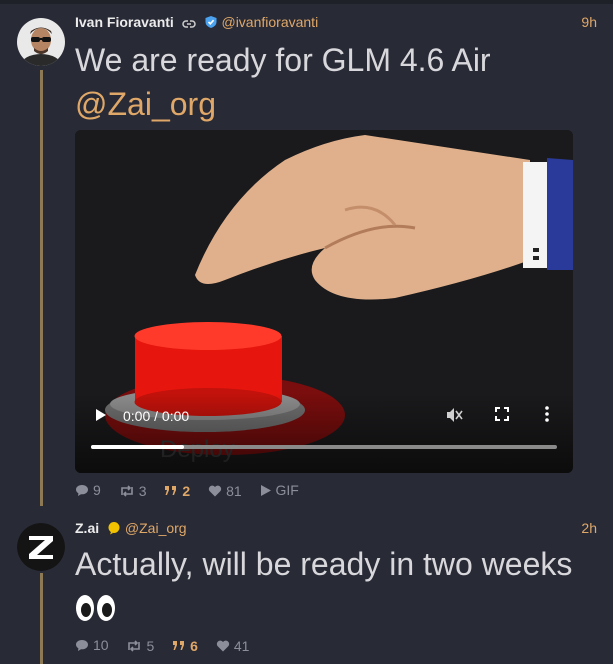  Describe the element at coordinates (335, 588) in the screenshot. I see `post-text: Actually, will be ready in two weeks` at that location.